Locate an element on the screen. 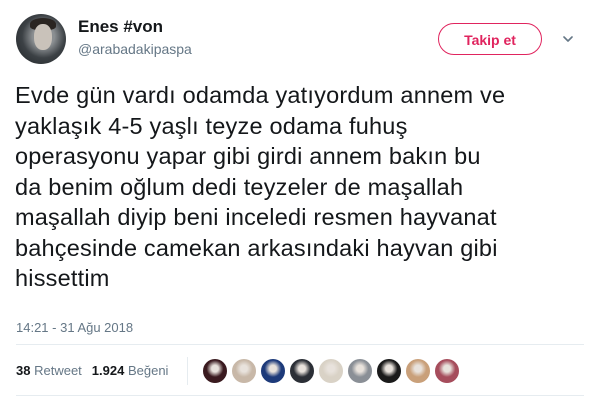  tweet-stats: 38 Retweet 1.924 Beğeni is located at coordinates (92, 370).